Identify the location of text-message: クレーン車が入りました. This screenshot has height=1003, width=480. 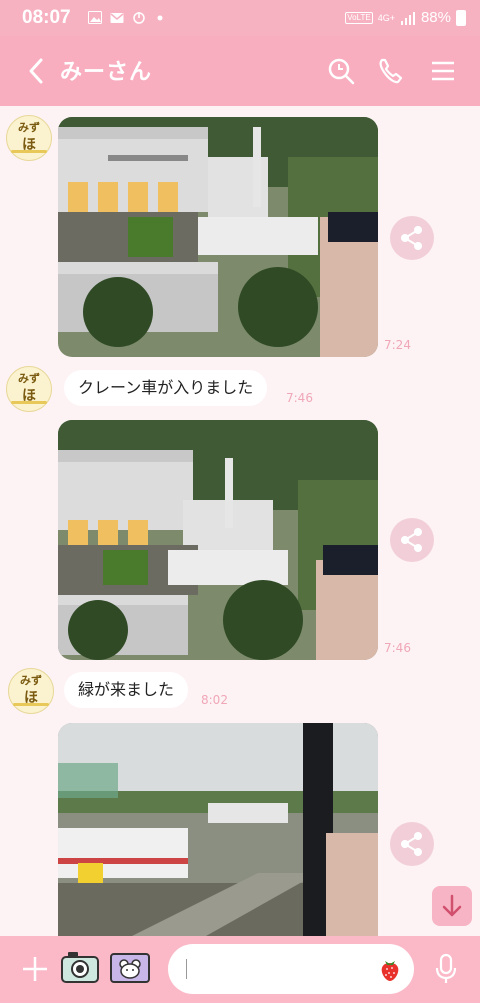
(166, 388).